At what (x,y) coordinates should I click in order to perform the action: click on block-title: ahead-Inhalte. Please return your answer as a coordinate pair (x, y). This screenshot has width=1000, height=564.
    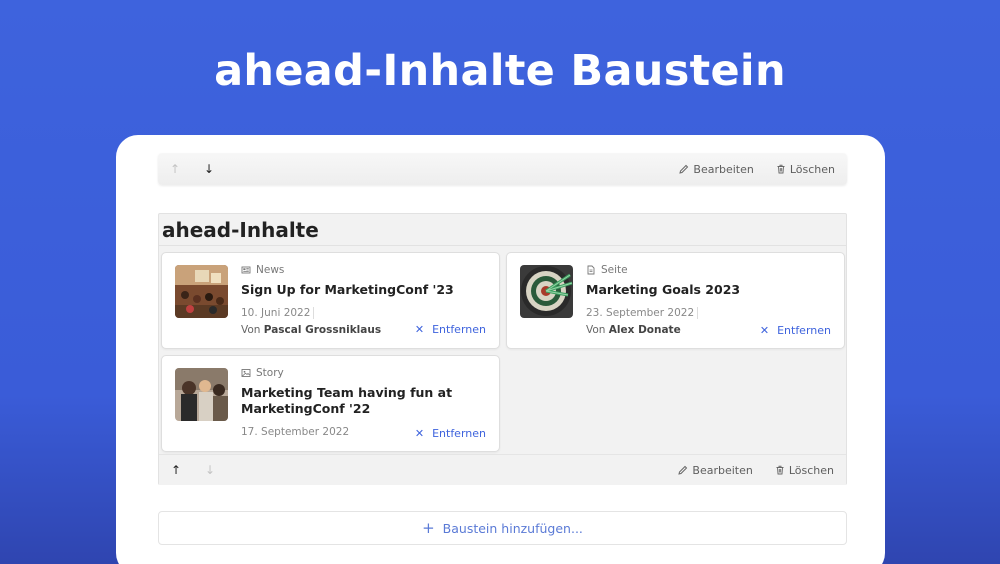
    Looking at the image, I should click on (240, 230).